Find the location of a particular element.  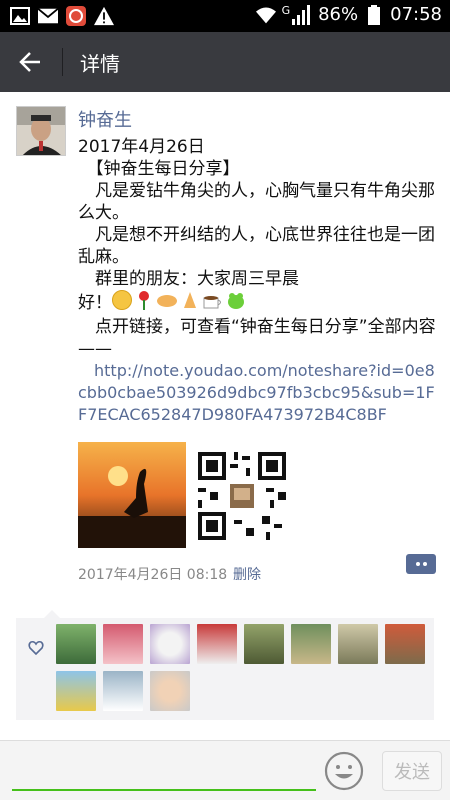

title-divider is located at coordinates (62, 62).